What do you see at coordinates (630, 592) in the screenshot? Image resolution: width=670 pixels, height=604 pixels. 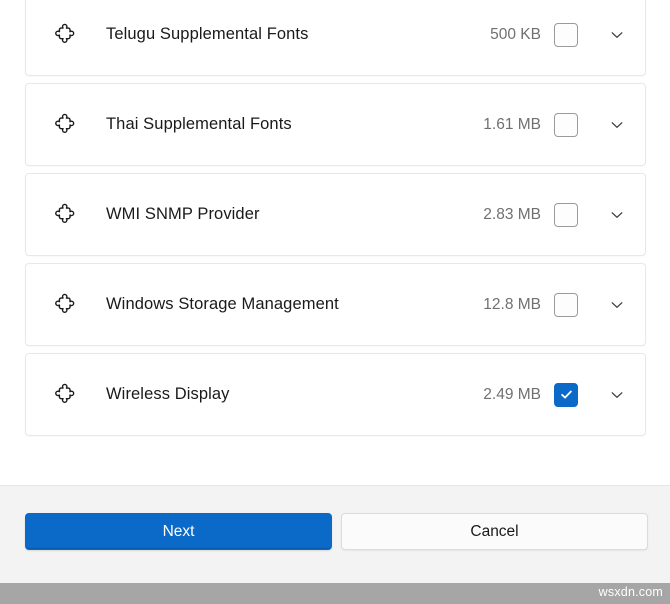 I see `watermark-label: wsxdn.com` at bounding box center [630, 592].